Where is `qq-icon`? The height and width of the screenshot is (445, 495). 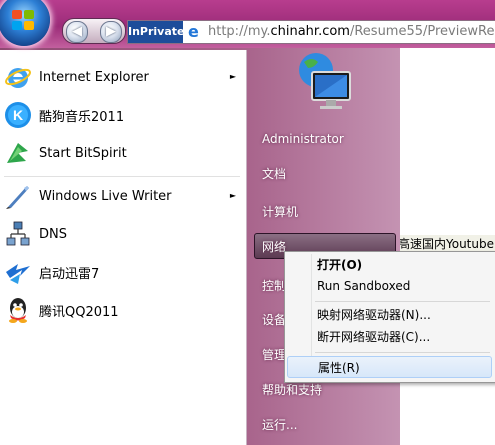 qq-icon is located at coordinates (18, 310).